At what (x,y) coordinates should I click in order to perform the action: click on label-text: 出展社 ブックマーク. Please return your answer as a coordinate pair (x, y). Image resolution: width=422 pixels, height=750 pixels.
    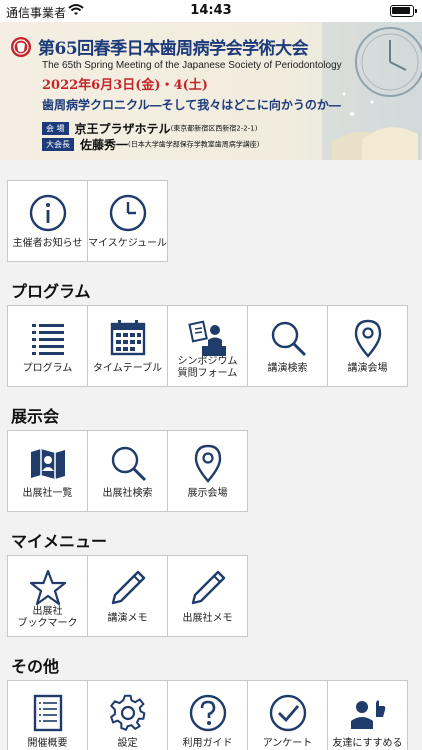
    Looking at the image, I should click on (47, 617).